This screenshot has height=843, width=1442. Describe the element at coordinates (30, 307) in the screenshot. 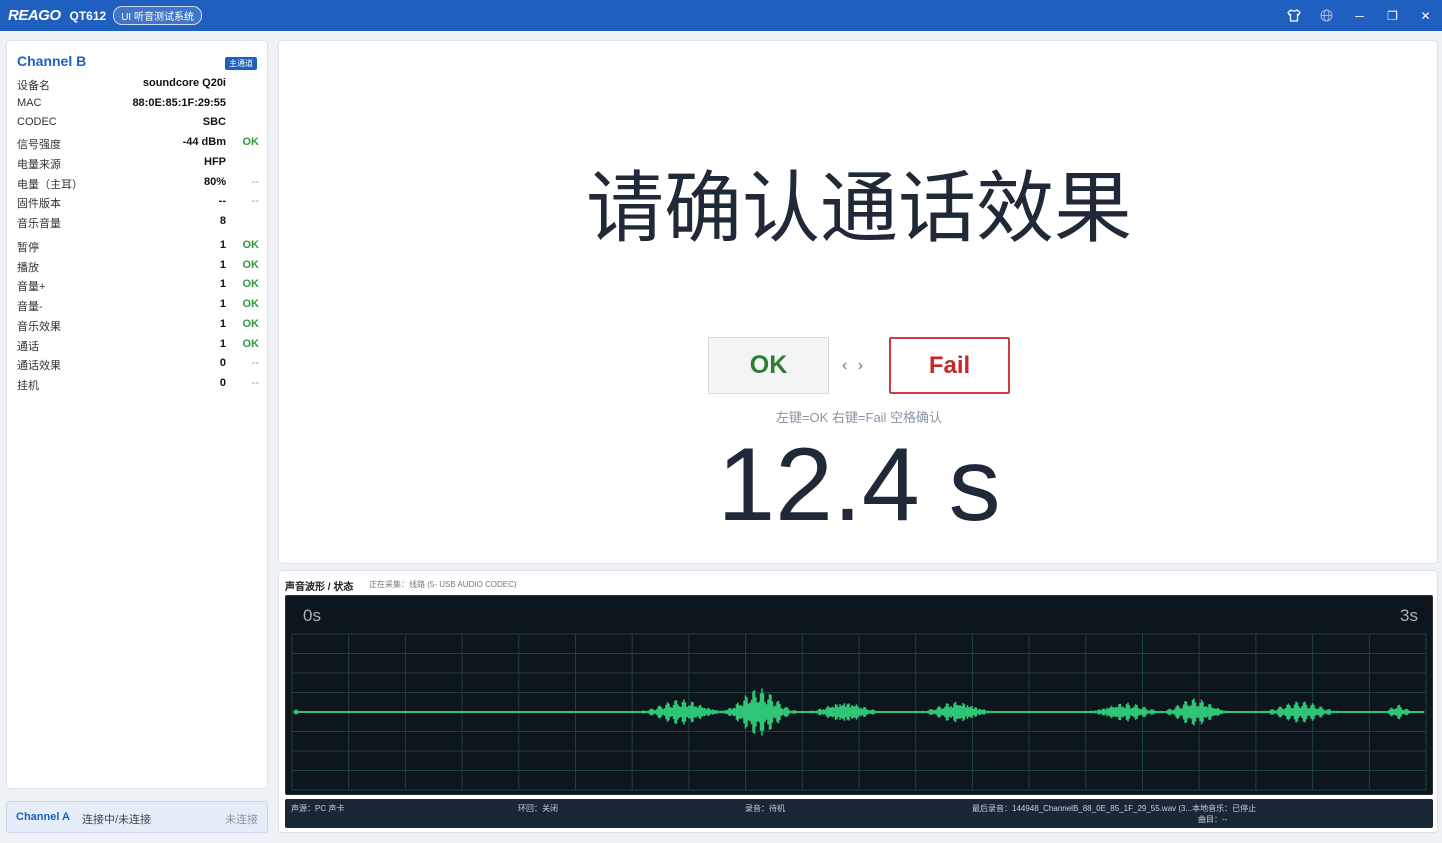

I see `info-key: 音量-` at that location.